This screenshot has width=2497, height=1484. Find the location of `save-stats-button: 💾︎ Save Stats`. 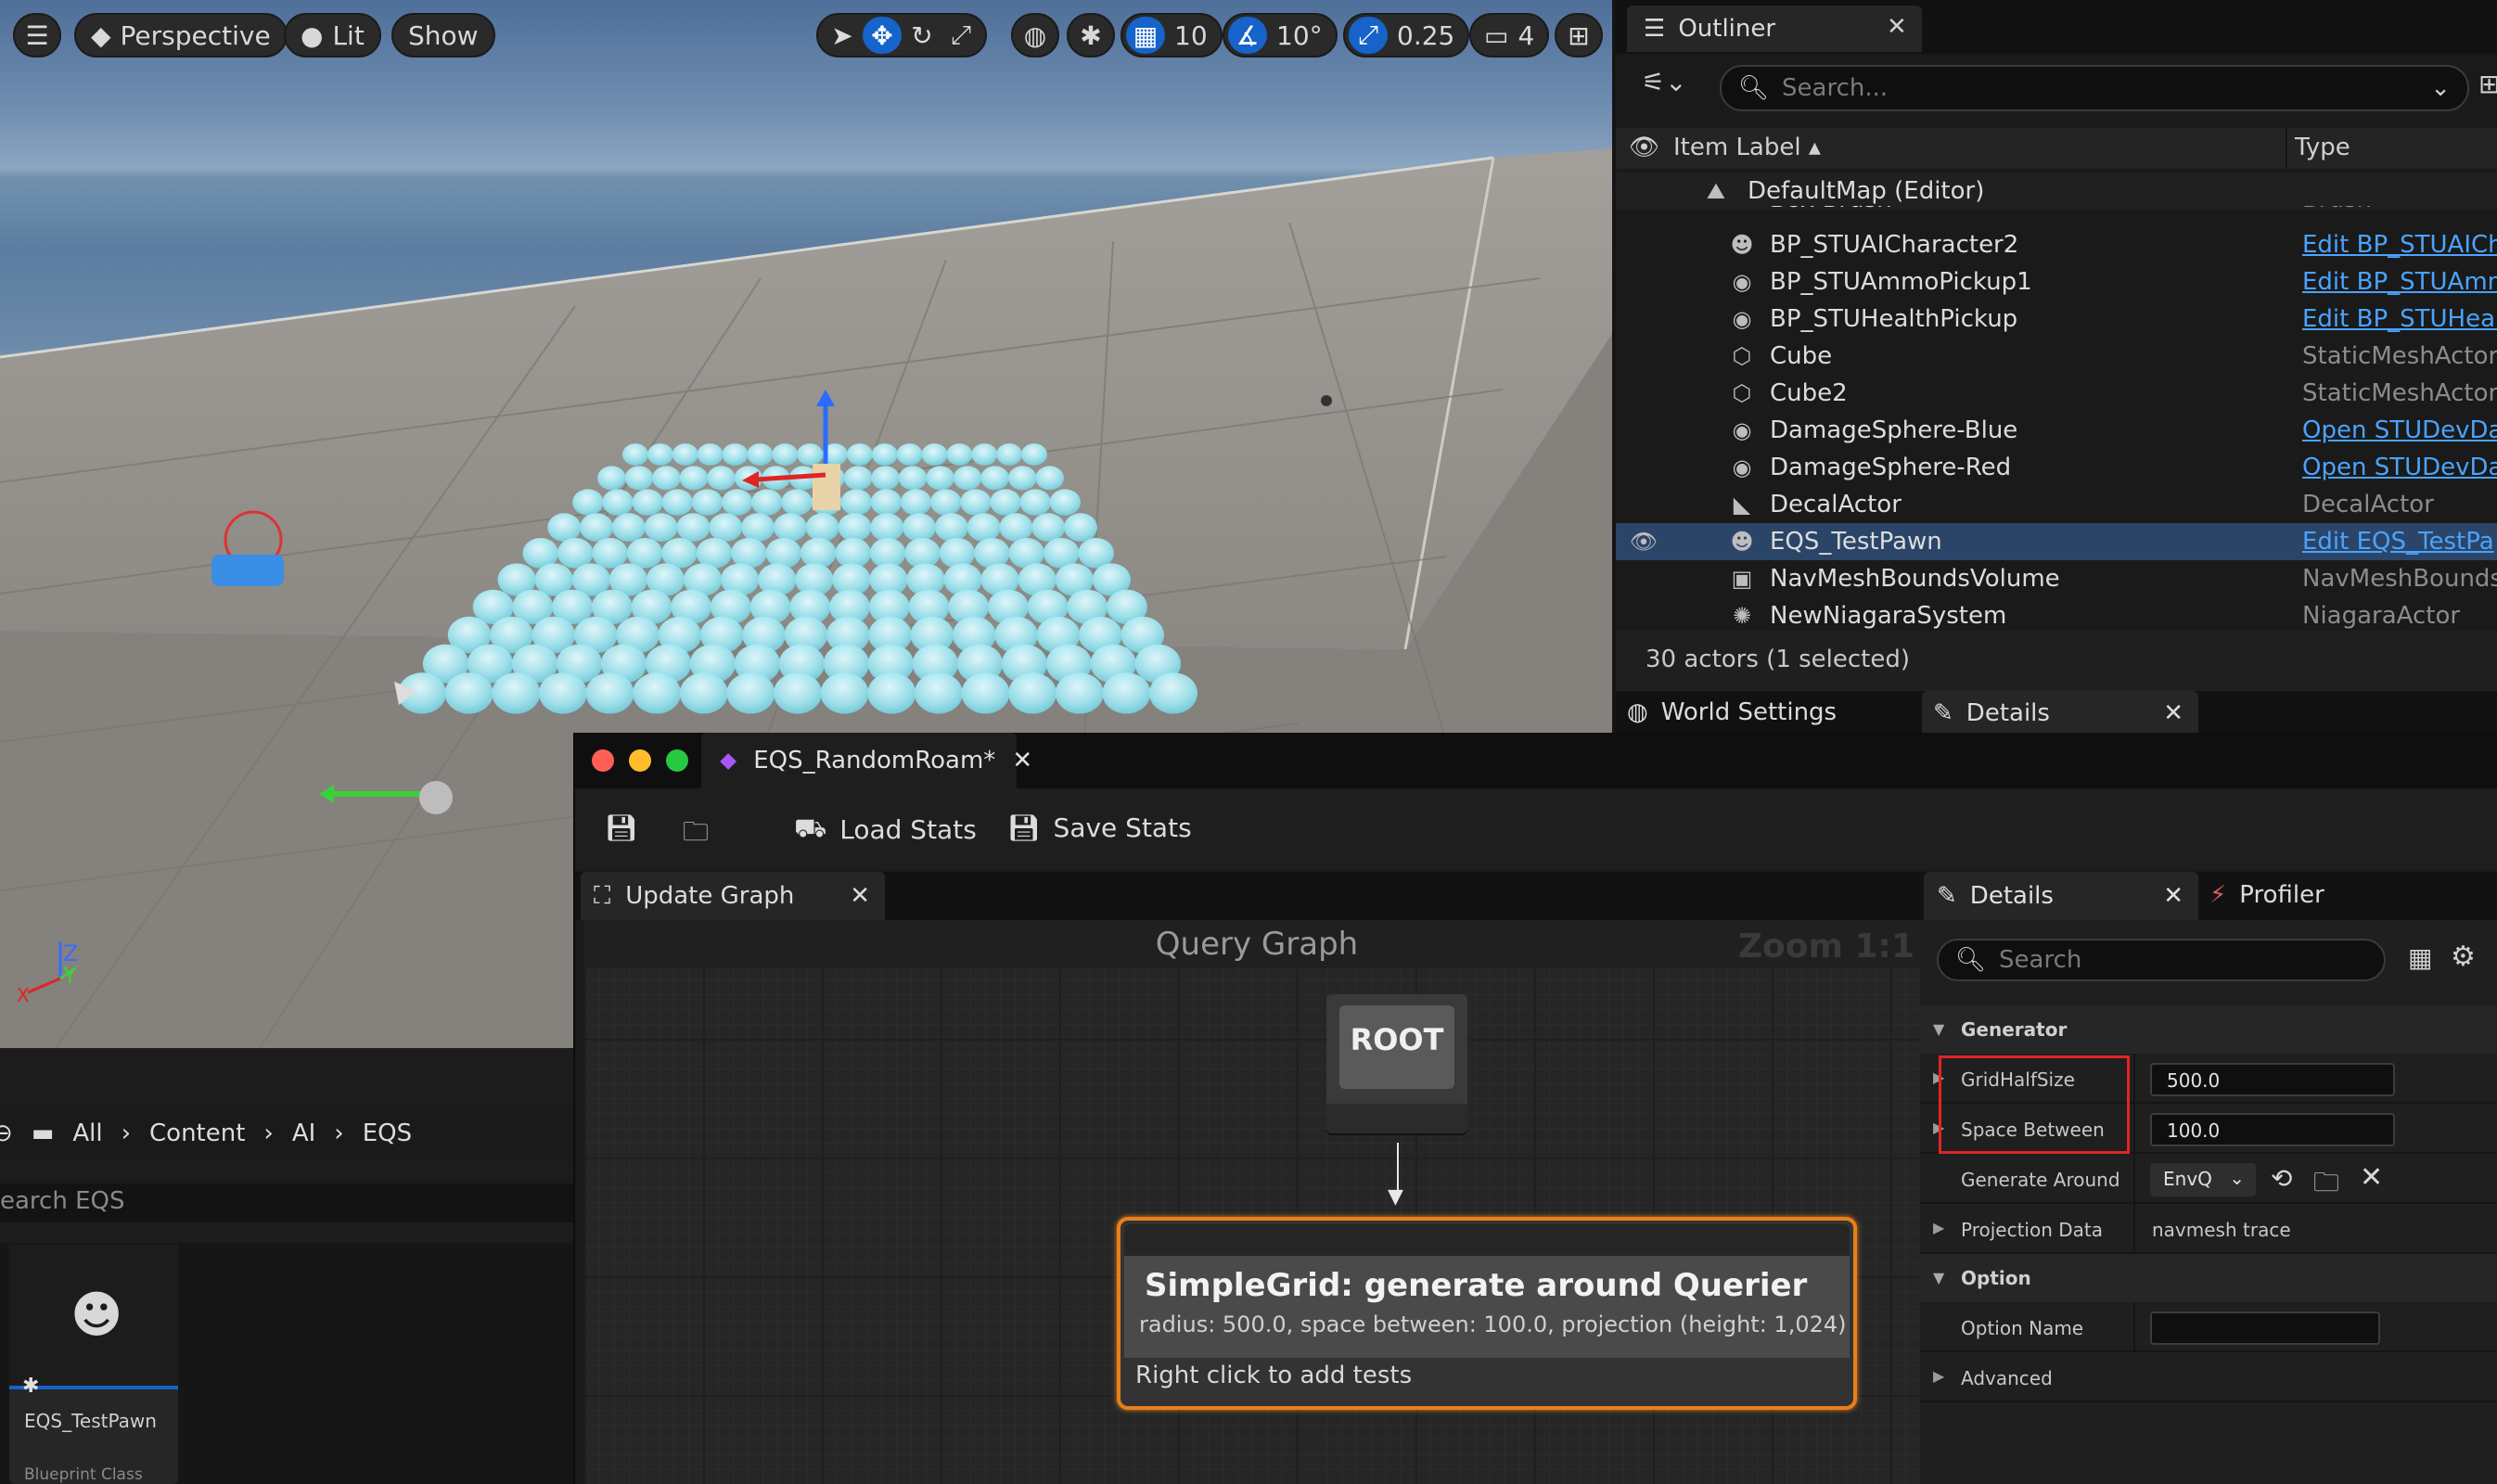

save-stats-button: 💾︎ Save Stats is located at coordinates (1099, 827).